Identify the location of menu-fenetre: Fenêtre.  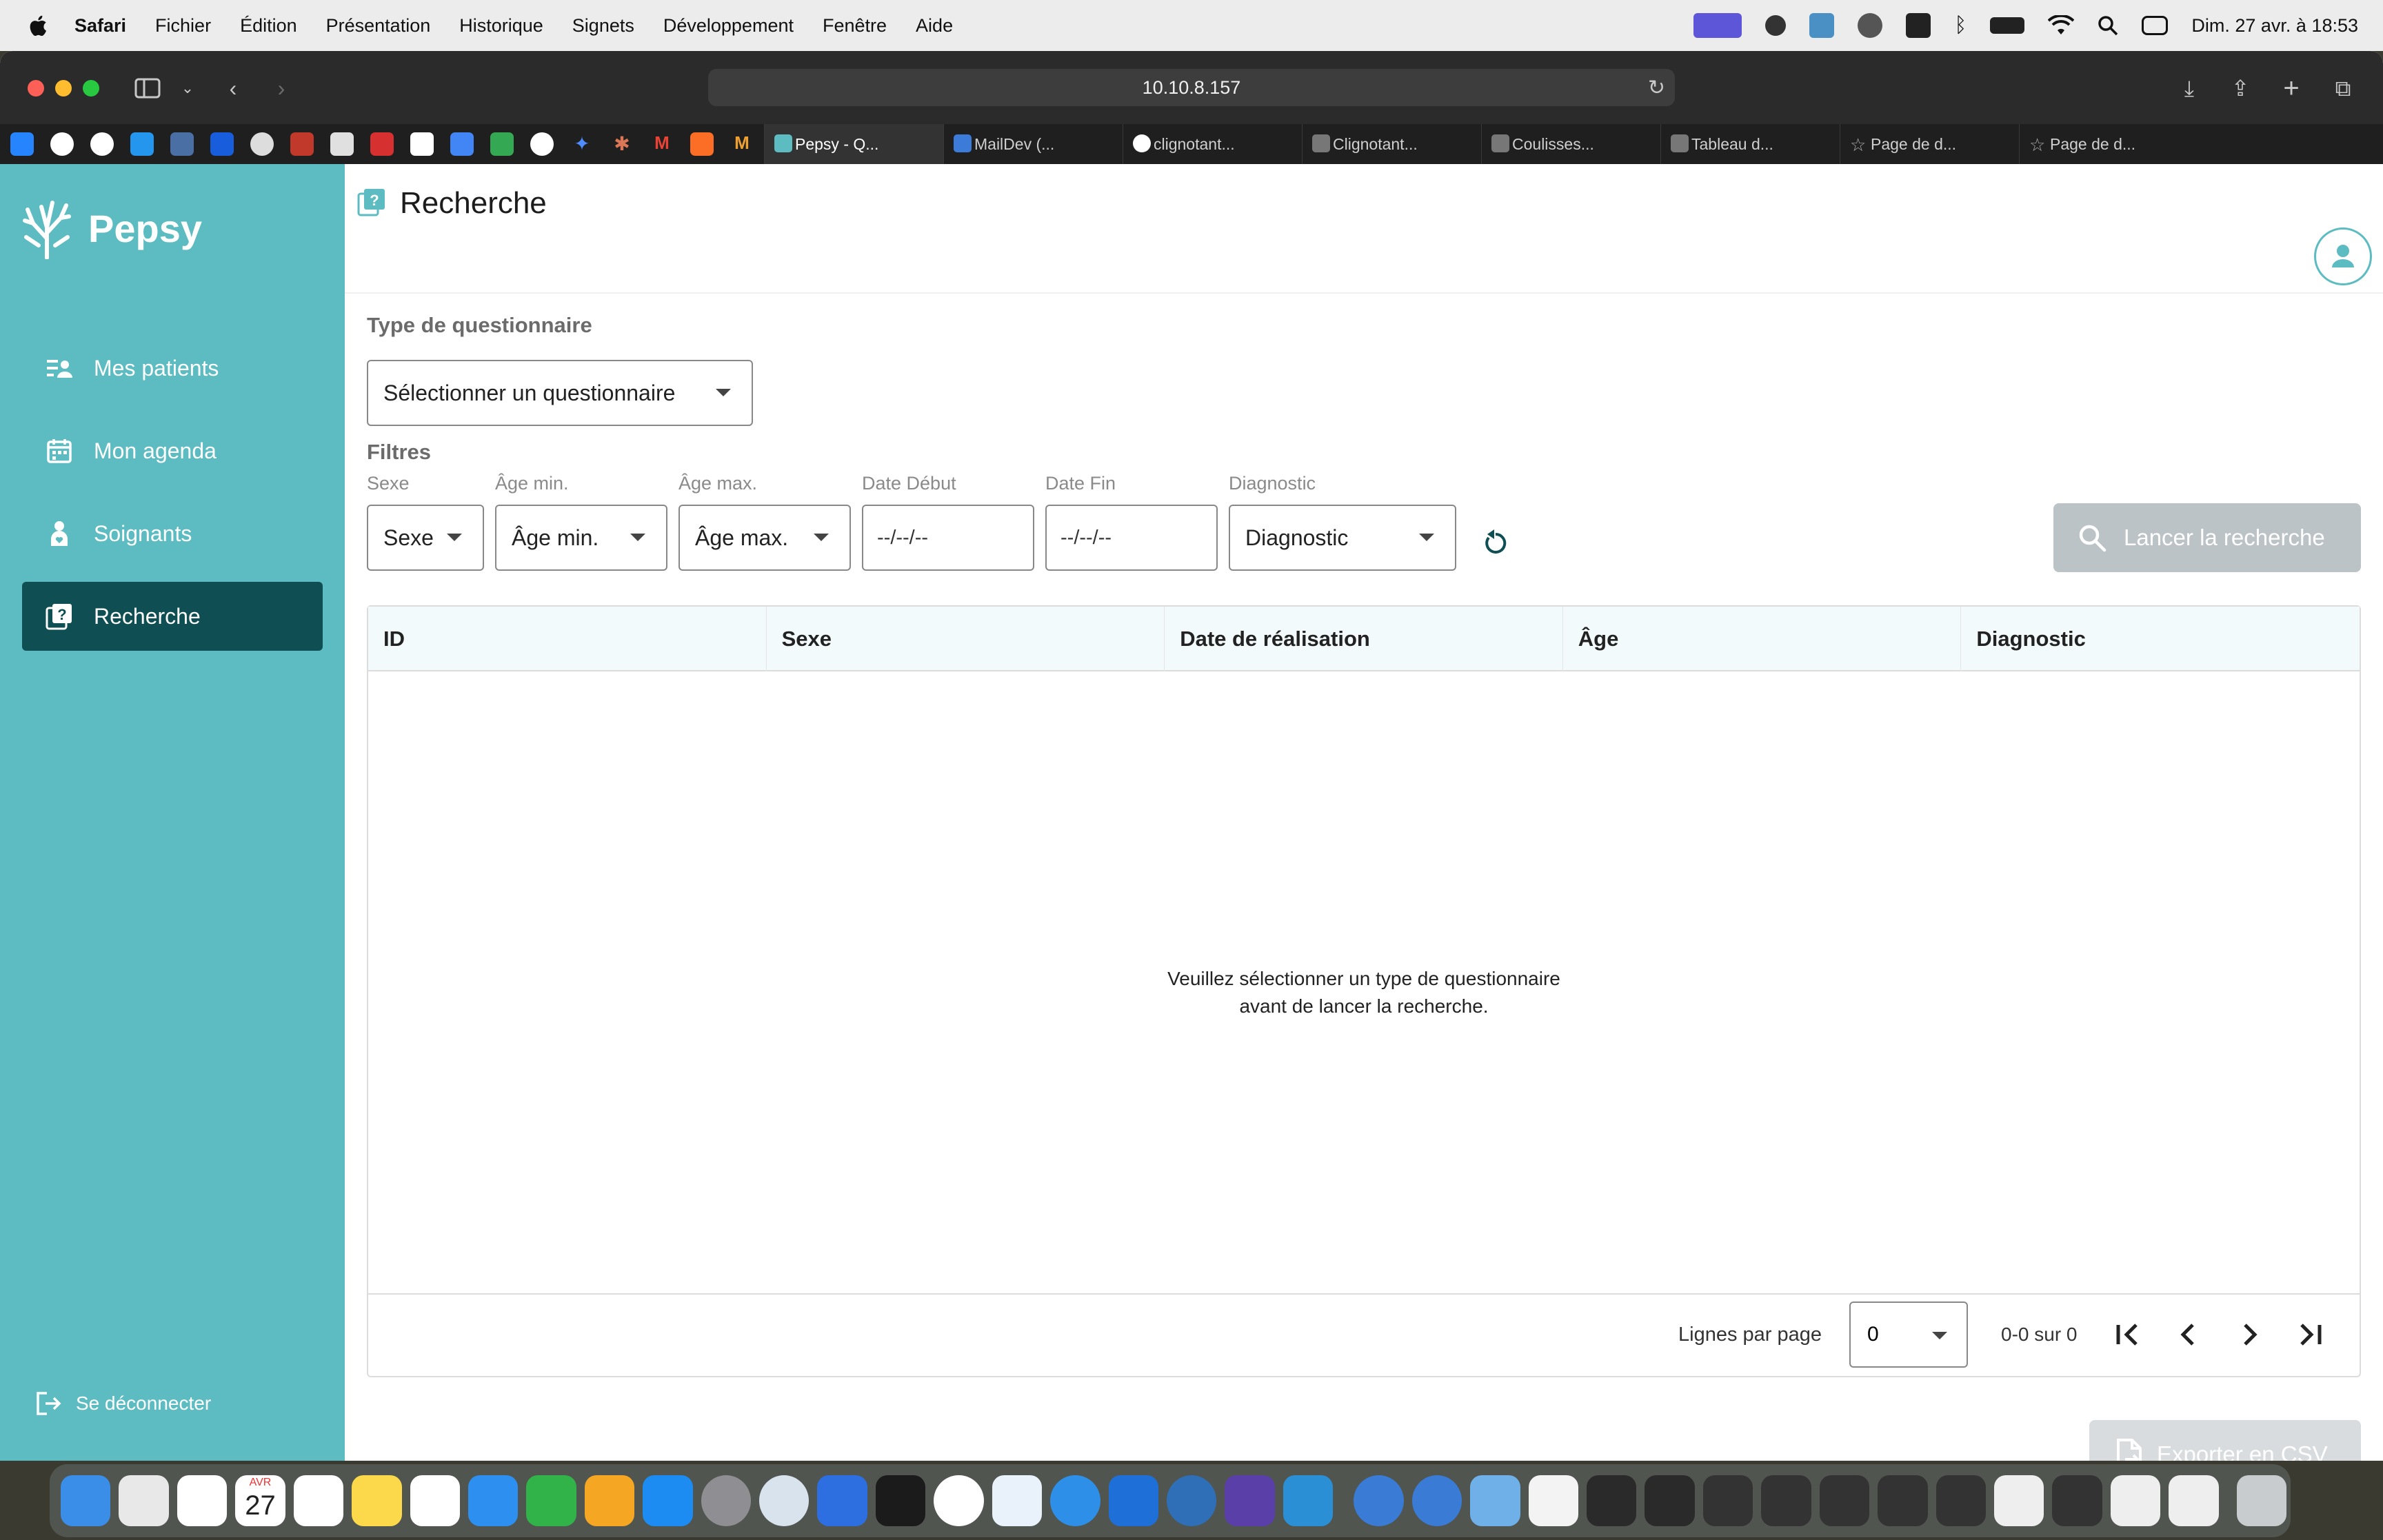
(855, 26).